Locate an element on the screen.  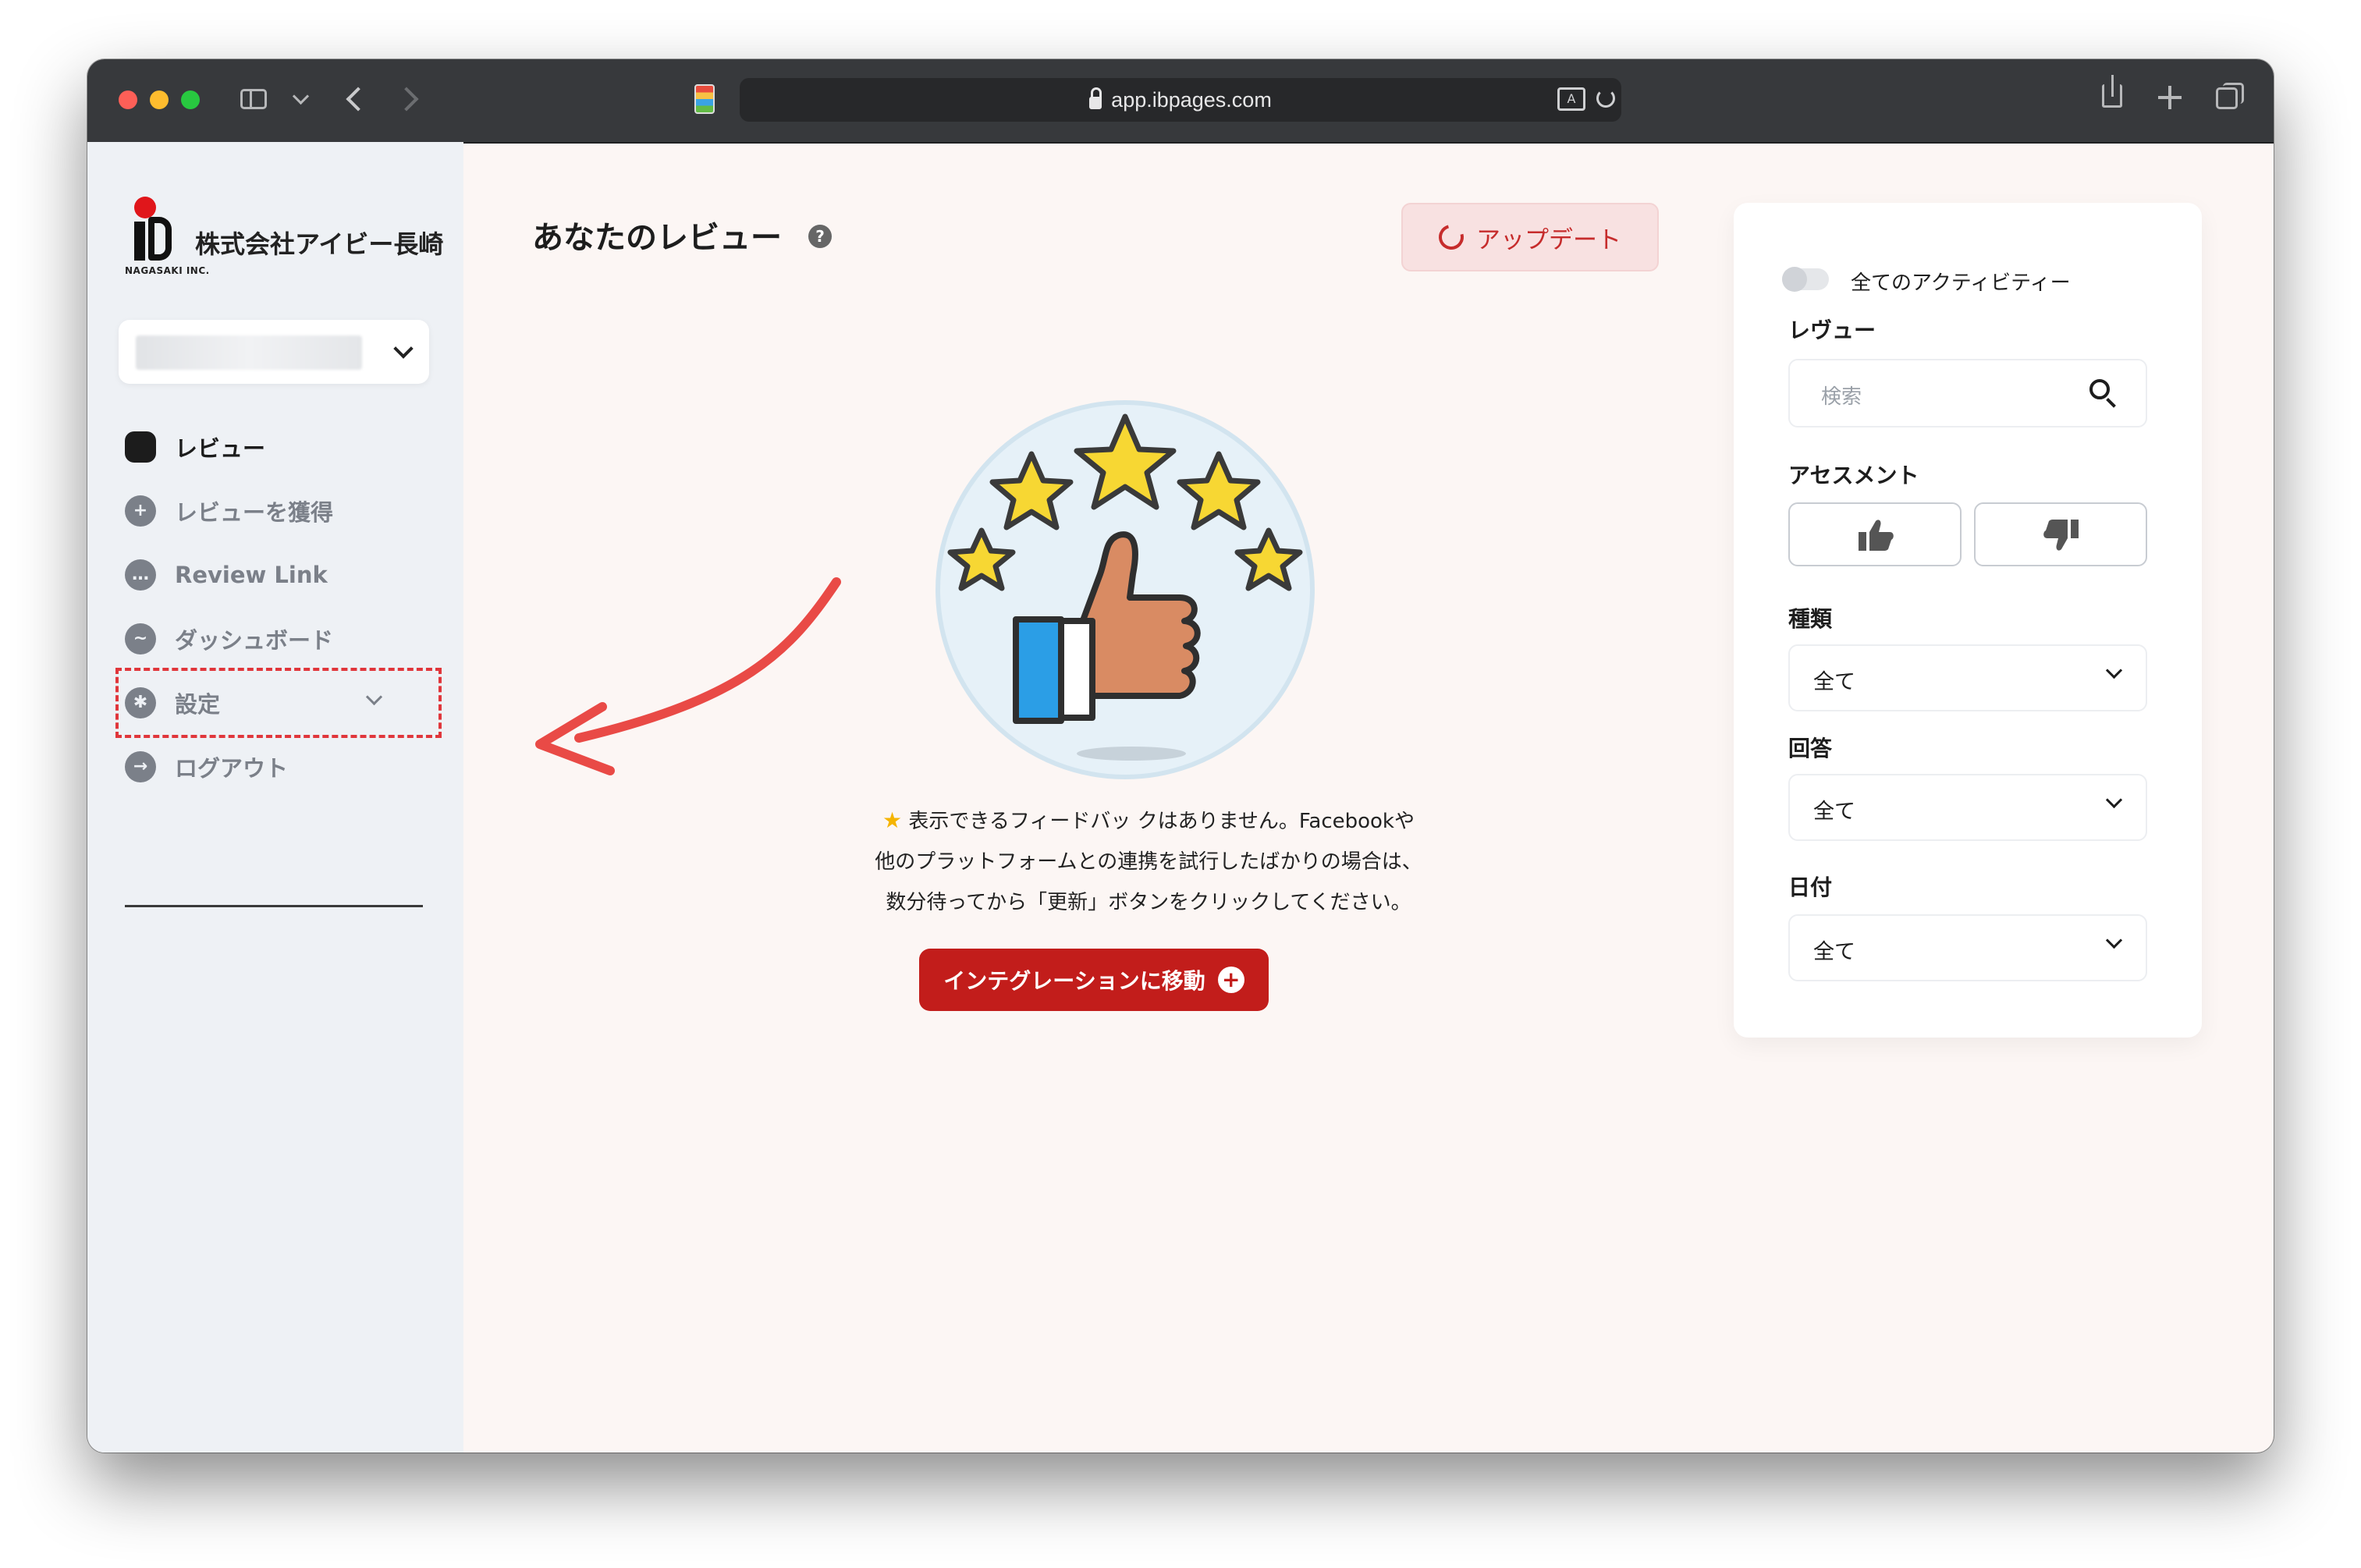
date-filter-label: 日付 is located at coordinates (1810, 887).